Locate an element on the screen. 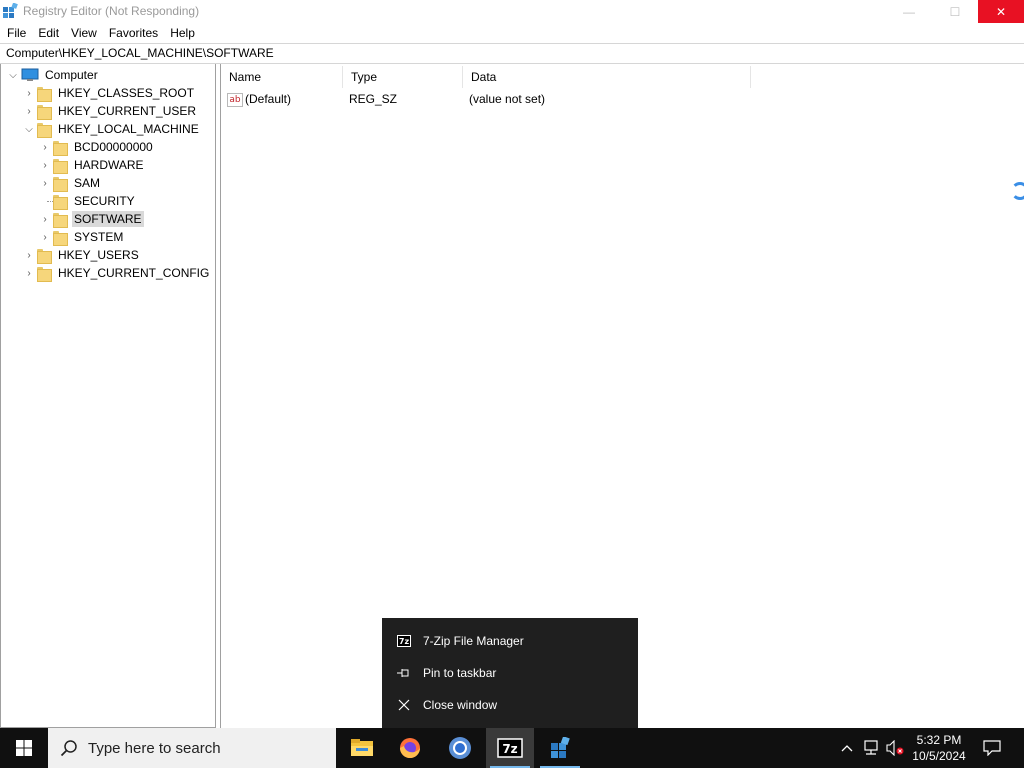 The width and height of the screenshot is (1024, 768). tree-item-system: › SYSTEM is located at coordinates (82, 237).